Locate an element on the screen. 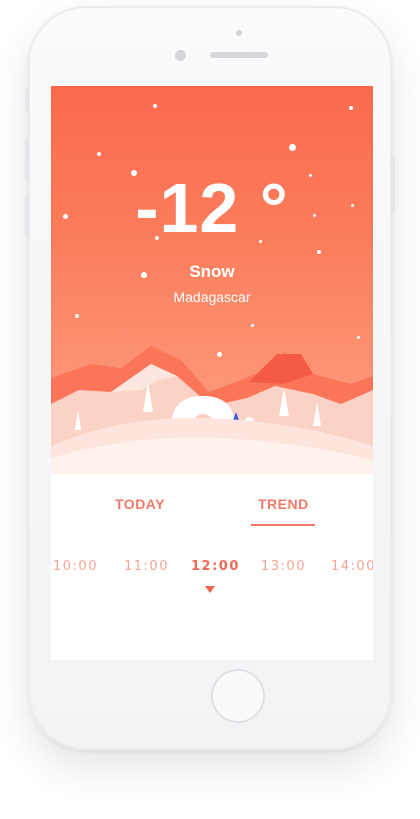 The width and height of the screenshot is (420, 819). hourly-timeline: 10:00 11:00 12:00 13:00 14:00 is located at coordinates (212, 571).